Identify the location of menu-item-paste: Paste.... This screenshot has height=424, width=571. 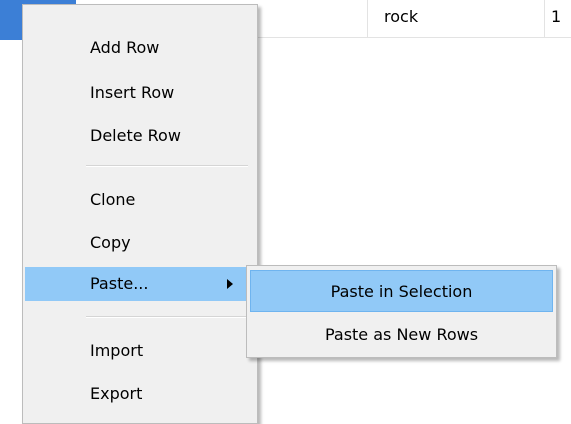
(140, 284).